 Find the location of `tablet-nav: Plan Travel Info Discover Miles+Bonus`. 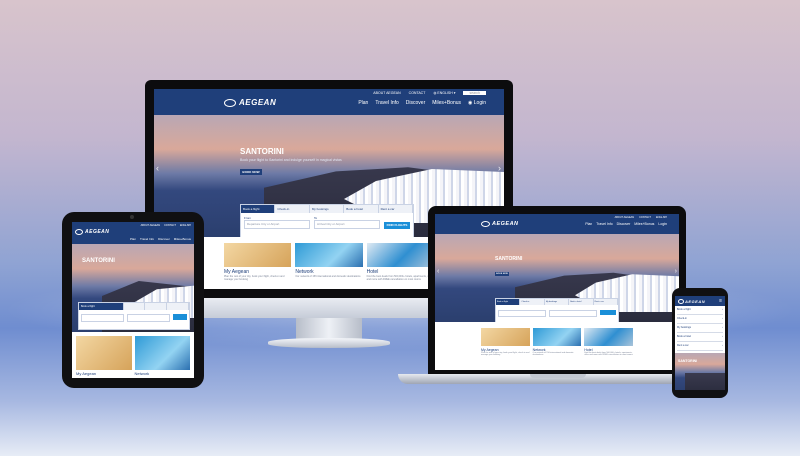

tablet-nav: Plan Travel Info Discover Miles+Bonus is located at coordinates (133, 239).